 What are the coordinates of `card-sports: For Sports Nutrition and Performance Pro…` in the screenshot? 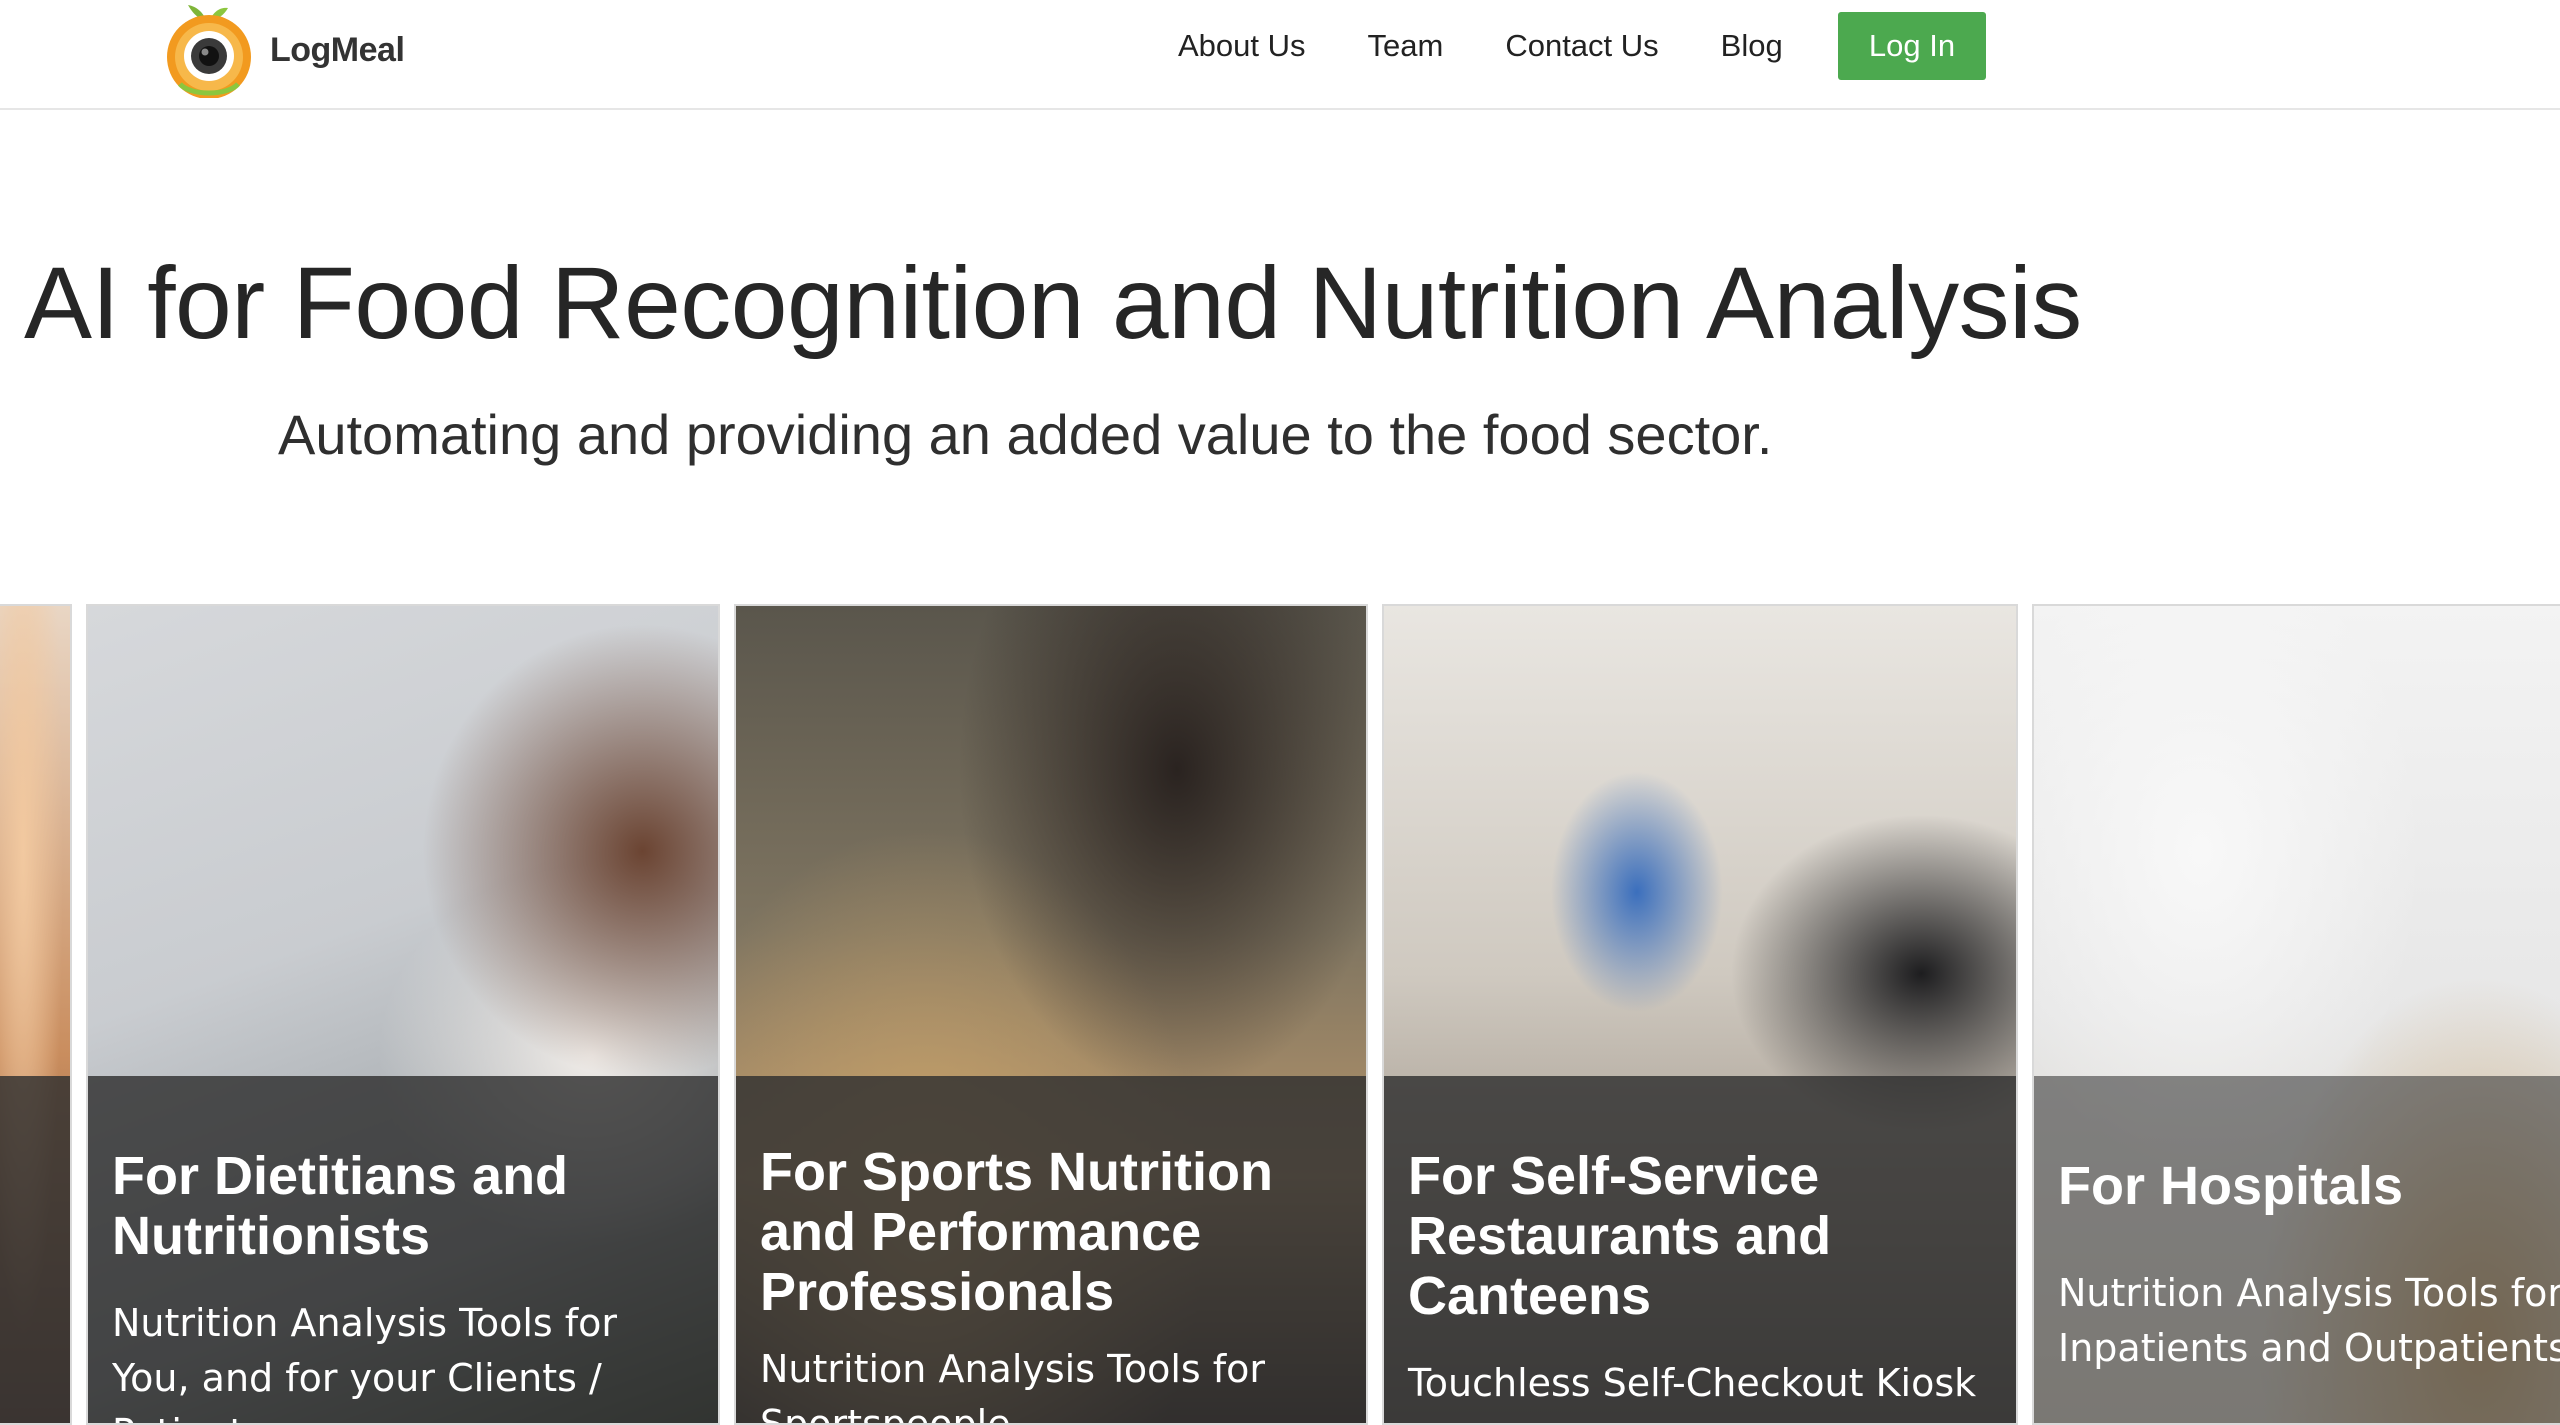 It's located at (1051, 1014).